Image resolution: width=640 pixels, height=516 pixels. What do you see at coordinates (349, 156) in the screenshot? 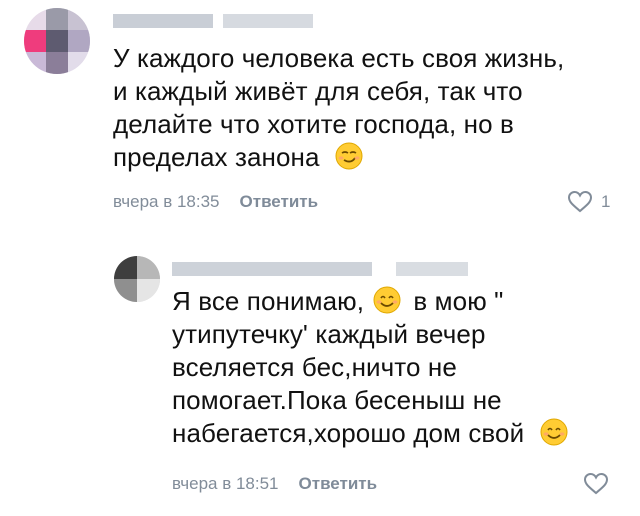
I see `smirk-emoji` at bounding box center [349, 156].